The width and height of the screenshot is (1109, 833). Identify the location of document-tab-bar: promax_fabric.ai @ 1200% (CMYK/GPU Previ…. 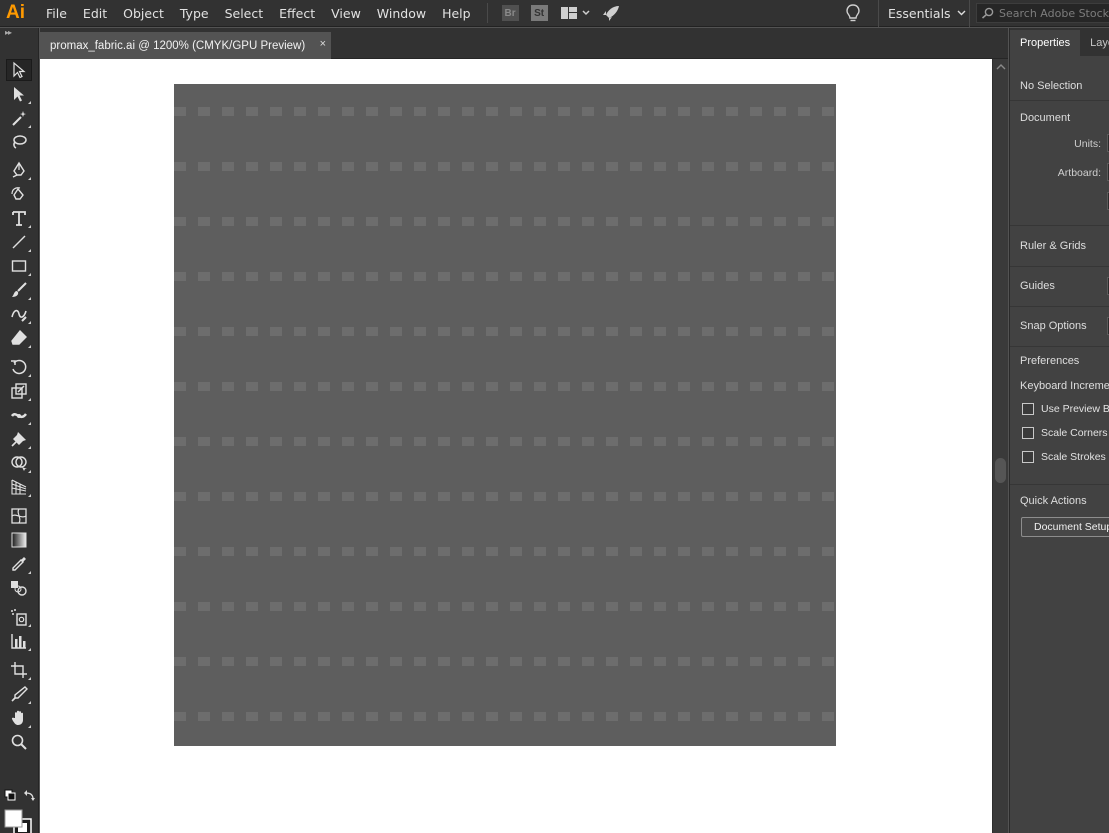
(524, 43).